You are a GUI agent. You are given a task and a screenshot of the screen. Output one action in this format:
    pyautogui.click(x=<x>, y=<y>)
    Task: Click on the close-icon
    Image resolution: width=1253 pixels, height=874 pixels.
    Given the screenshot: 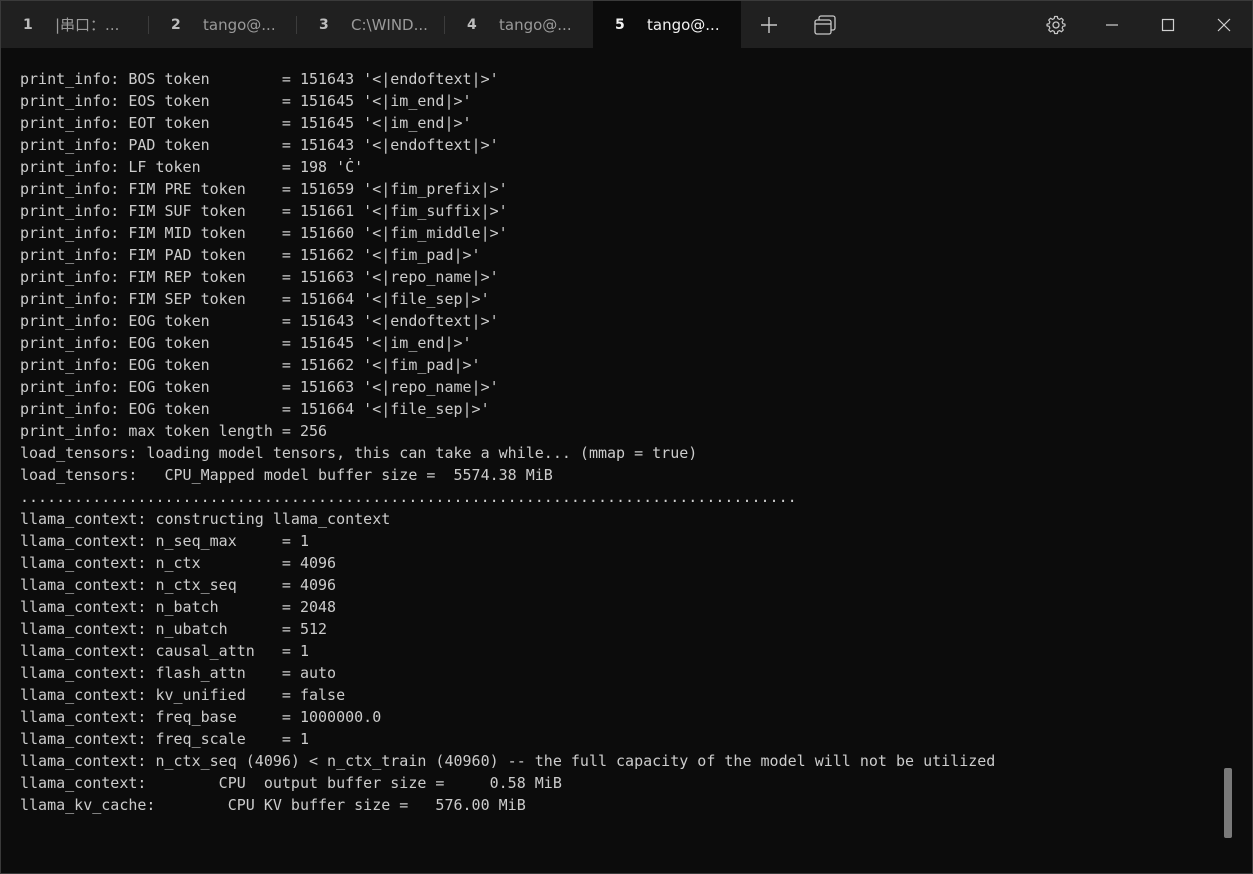 What is the action you would take?
    pyautogui.click(x=1224, y=24)
    